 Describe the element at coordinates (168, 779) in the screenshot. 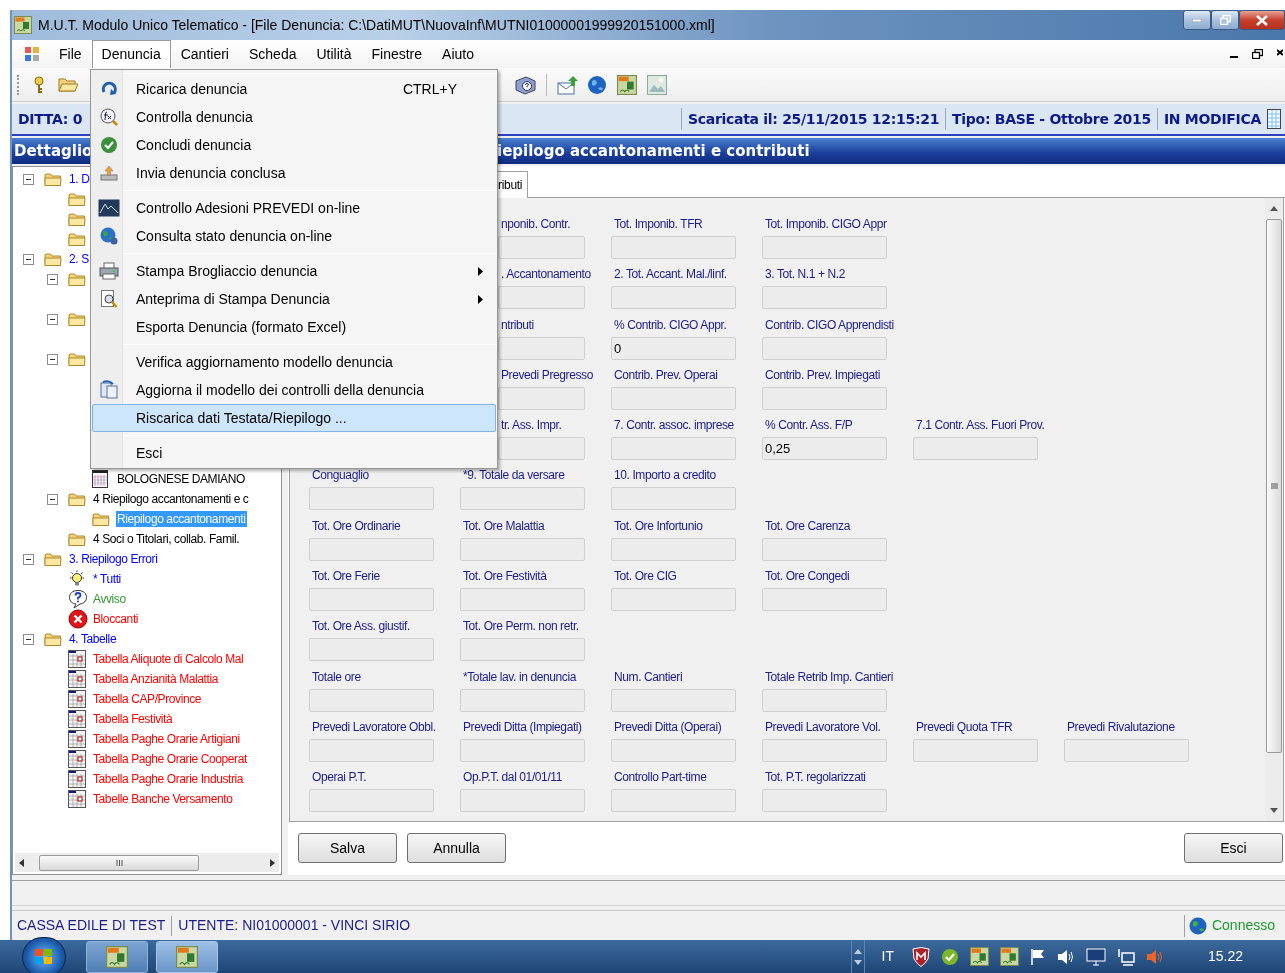

I see `tree-item: Tabella Paghe Orarie Industria` at that location.